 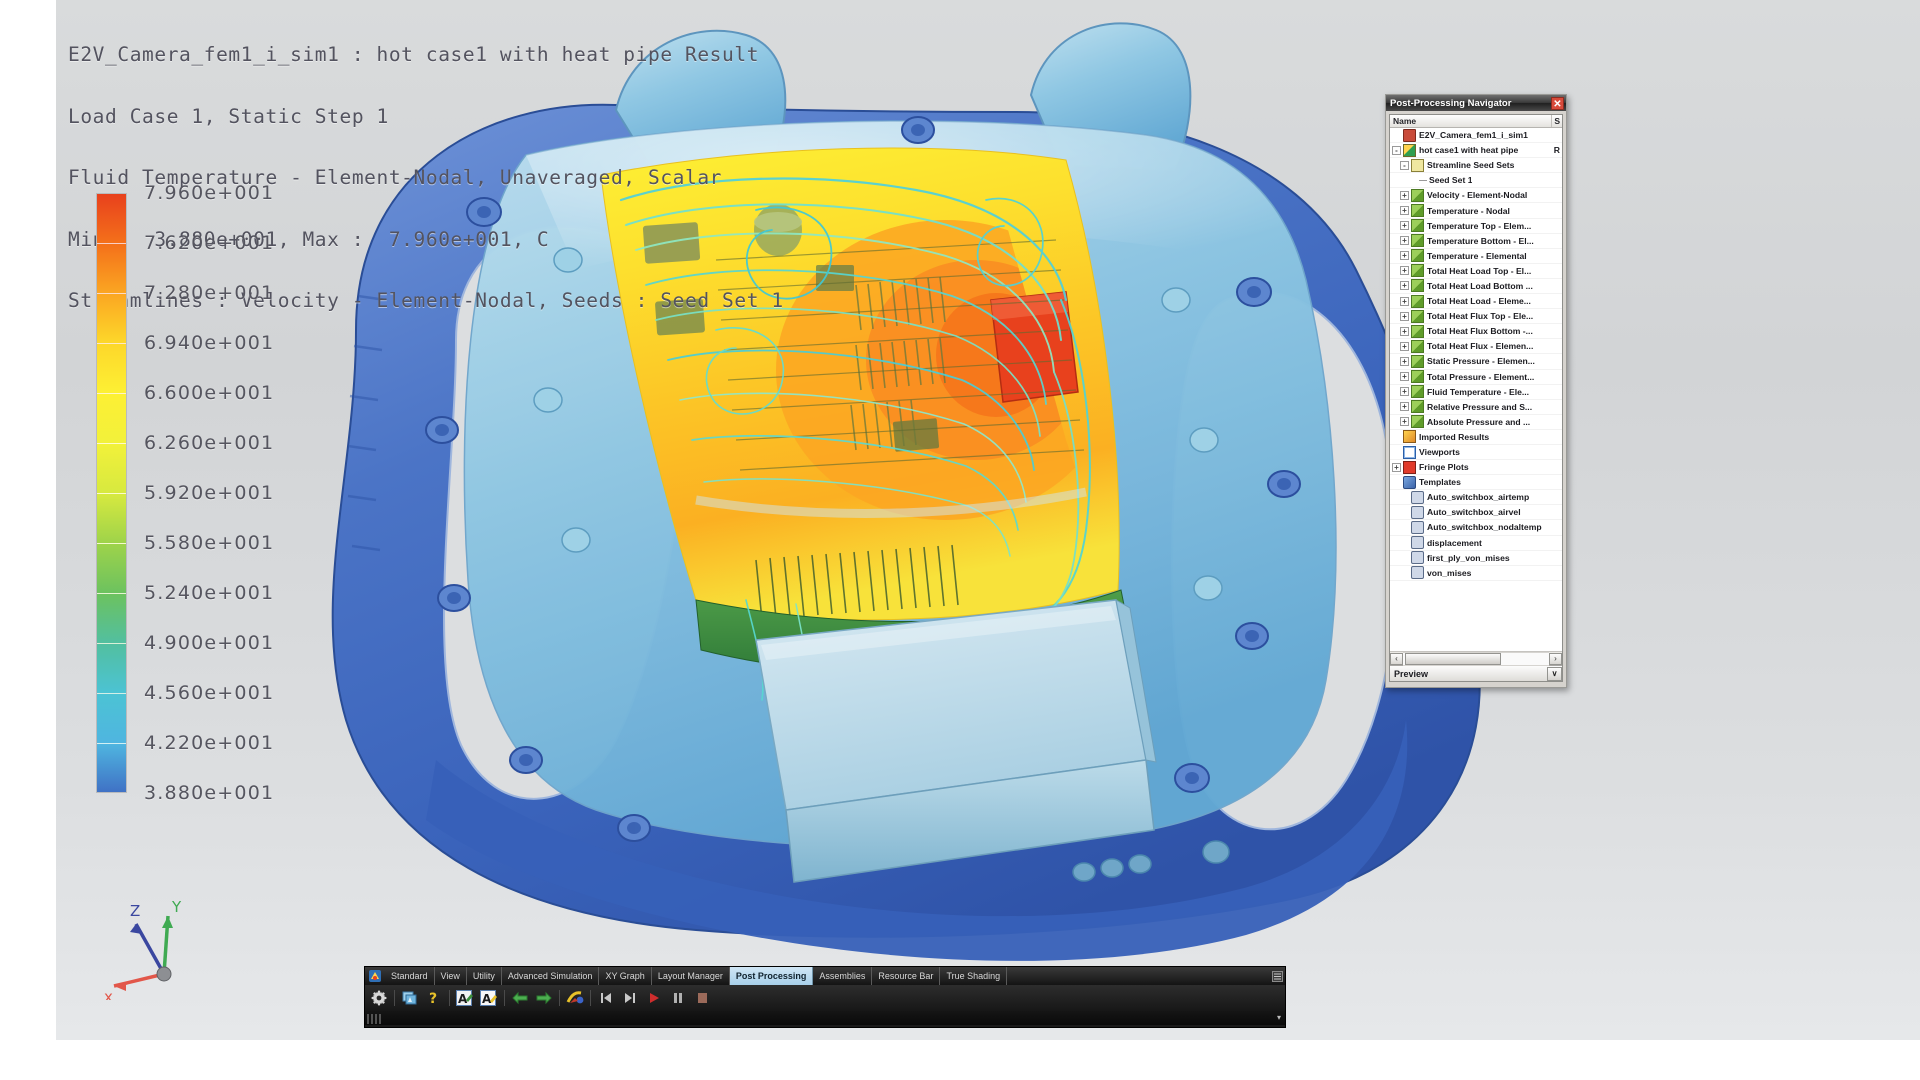 I want to click on navigator-column-header: Name S, so click(x=1476, y=121).